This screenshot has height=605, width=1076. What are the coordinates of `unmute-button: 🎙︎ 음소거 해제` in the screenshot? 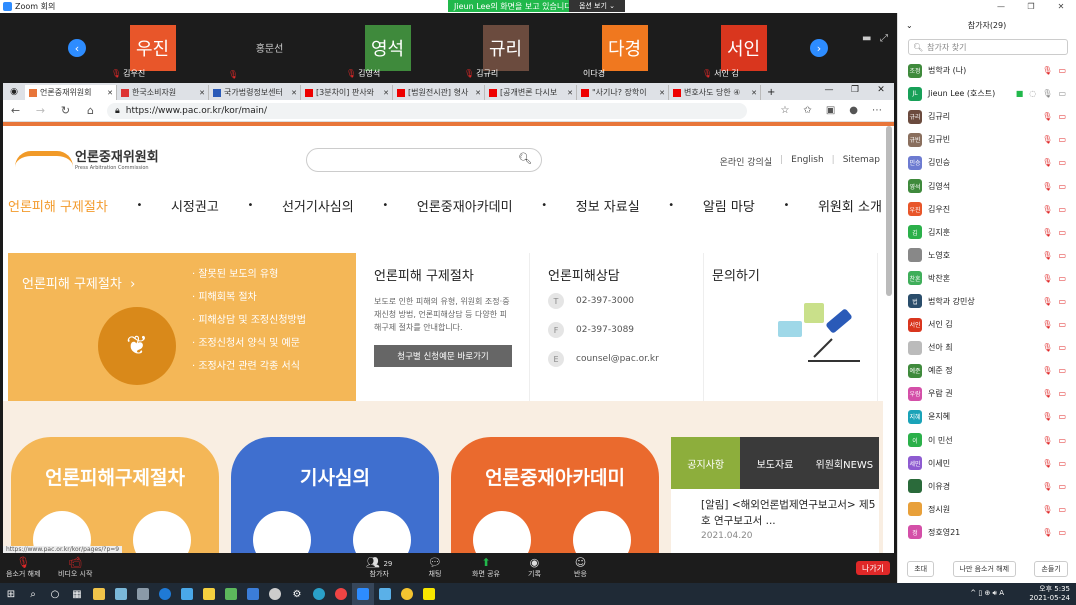 It's located at (23, 567).